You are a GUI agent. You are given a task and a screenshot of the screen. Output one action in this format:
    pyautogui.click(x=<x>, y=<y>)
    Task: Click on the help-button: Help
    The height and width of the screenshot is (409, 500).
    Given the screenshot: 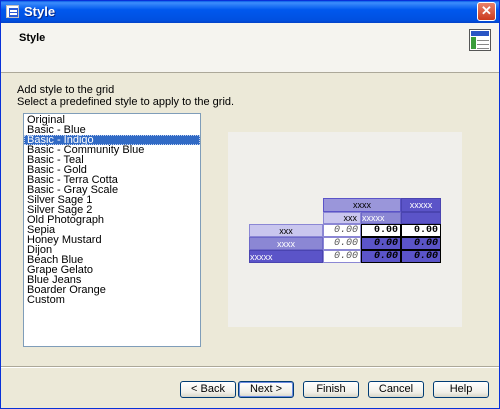 What is the action you would take?
    pyautogui.click(x=461, y=389)
    